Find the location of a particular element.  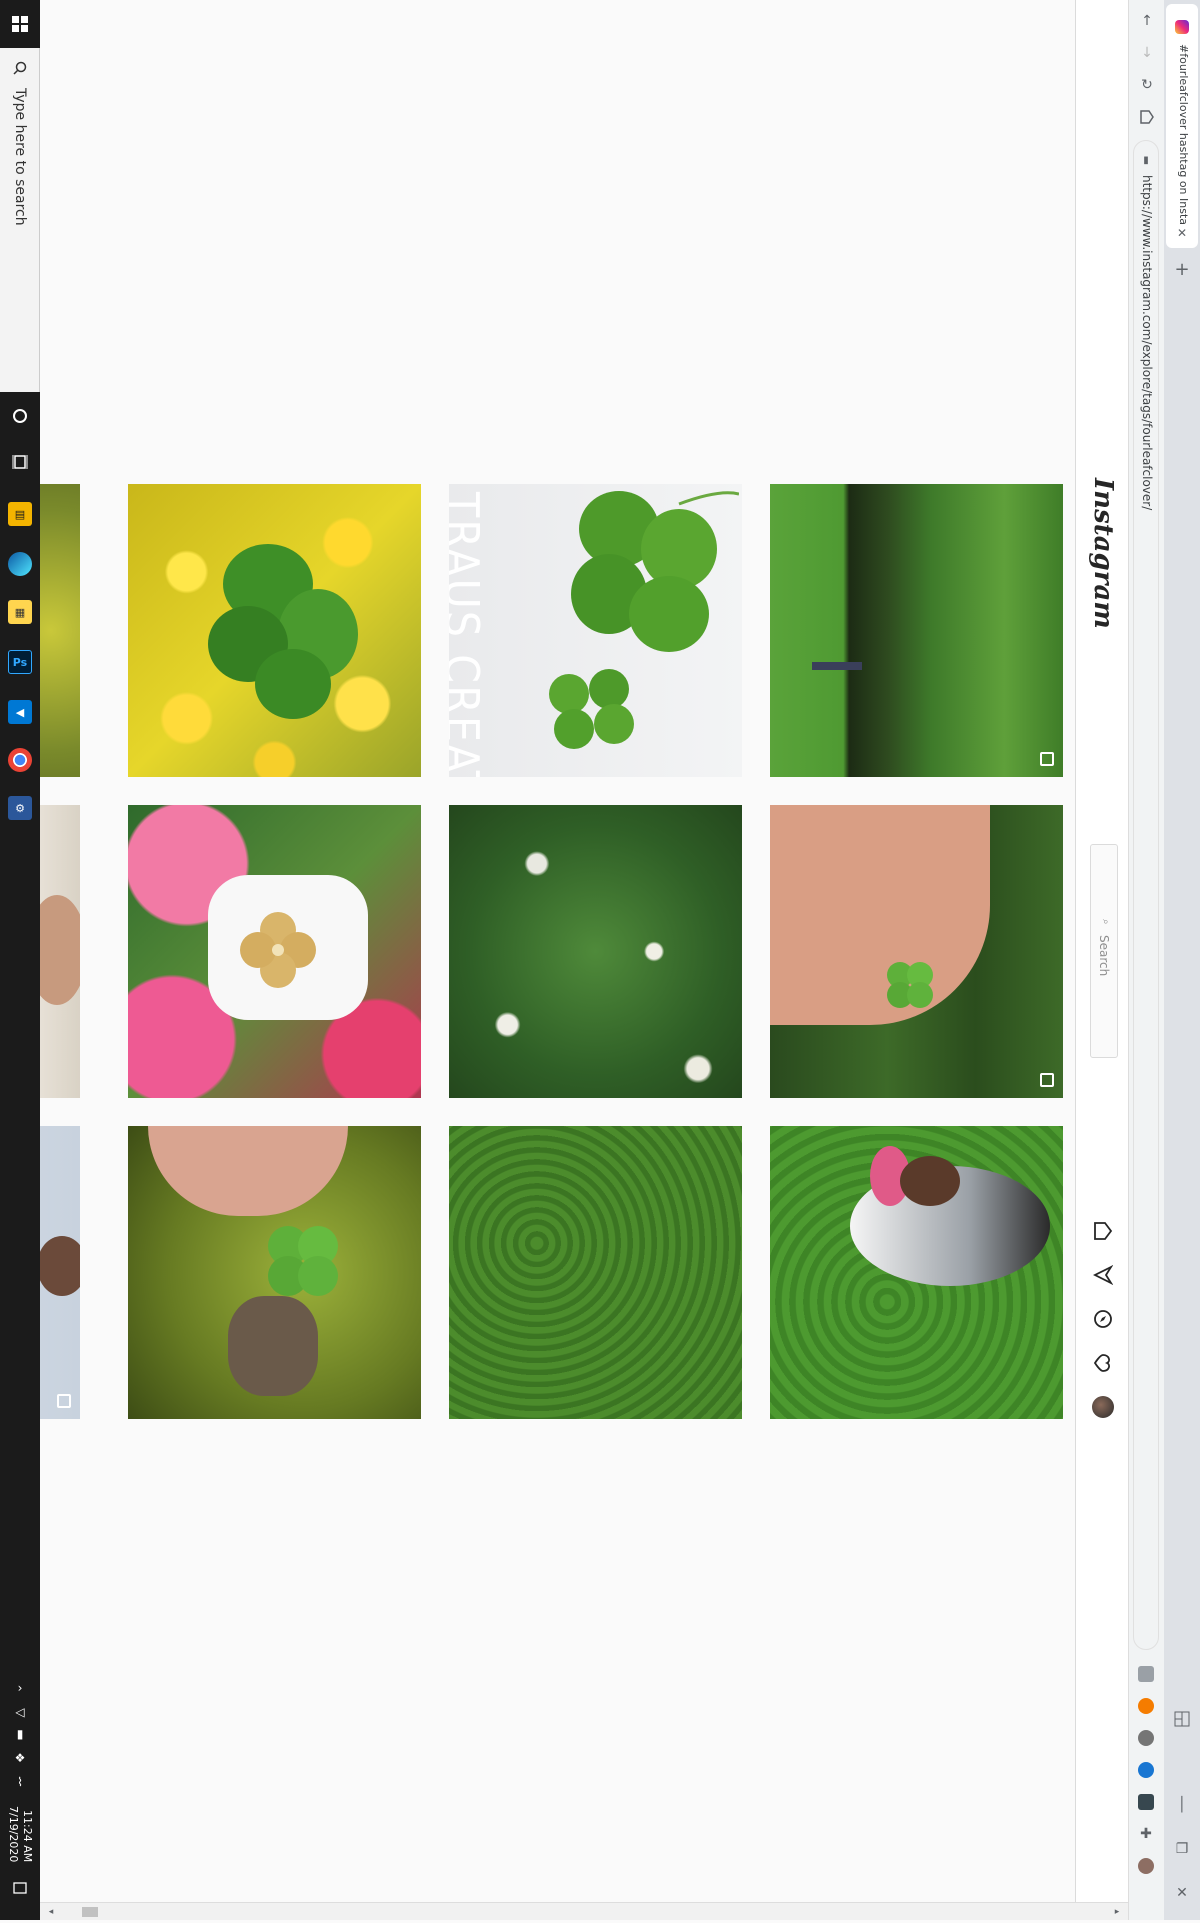

network-icon: ⌇ is located at coordinates (20, 1782).